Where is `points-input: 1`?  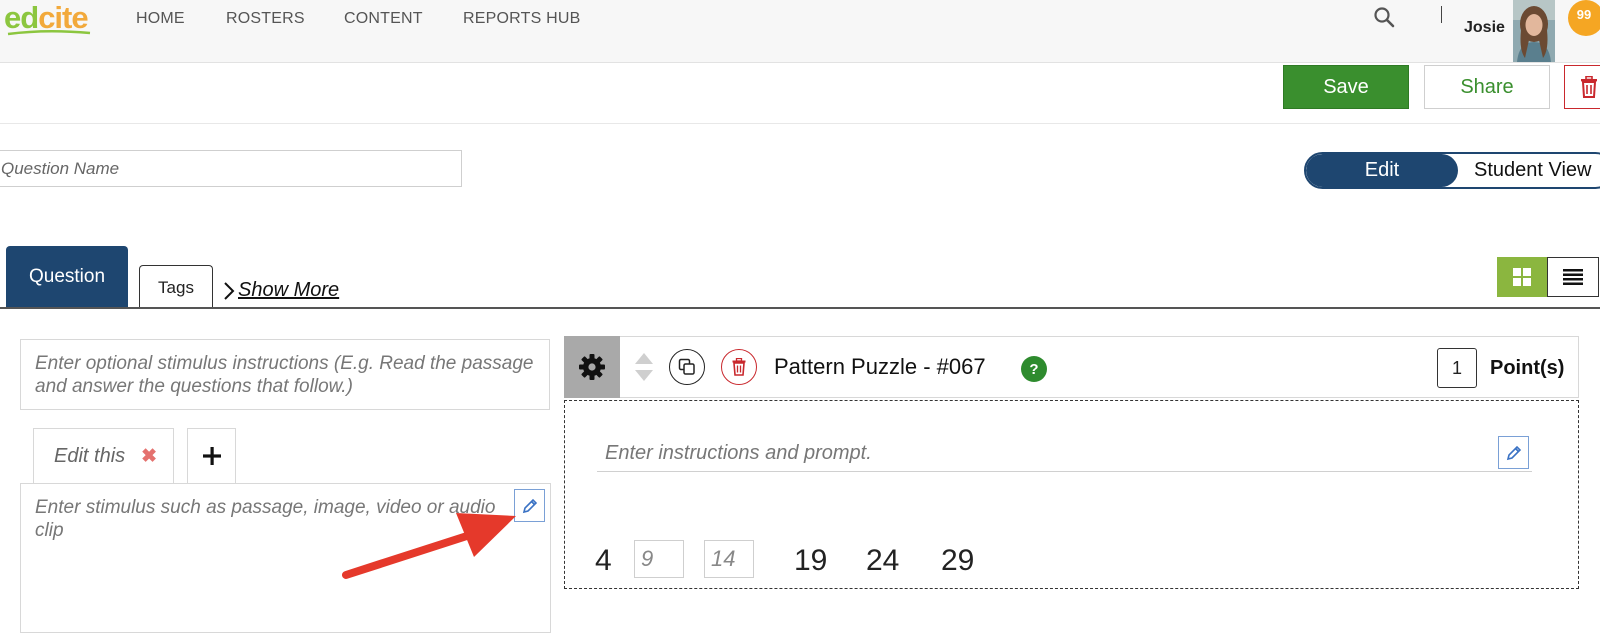 points-input: 1 is located at coordinates (1457, 368).